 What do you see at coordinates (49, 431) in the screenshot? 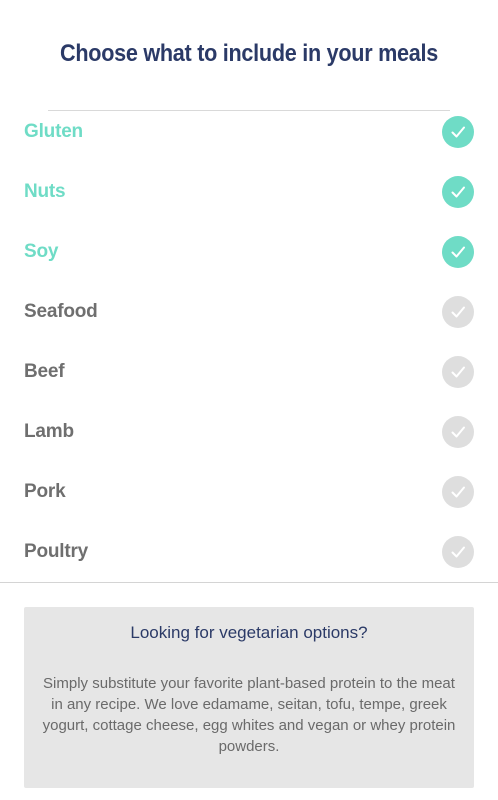
I see `option-label: Lamb` at bounding box center [49, 431].